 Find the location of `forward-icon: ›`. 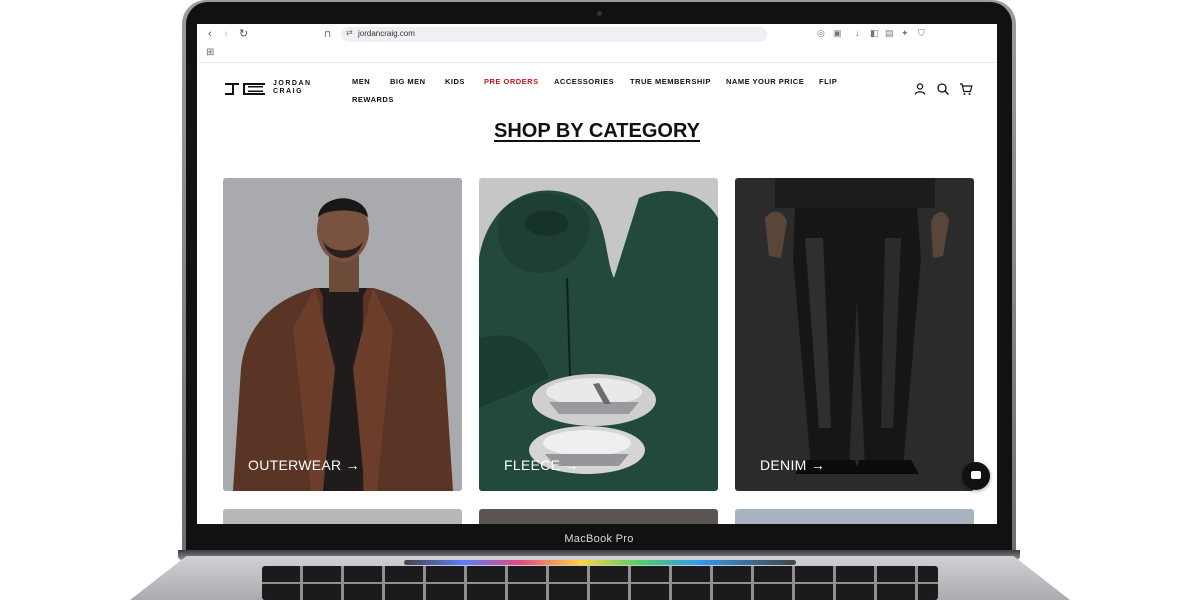

forward-icon: › is located at coordinates (226, 34).